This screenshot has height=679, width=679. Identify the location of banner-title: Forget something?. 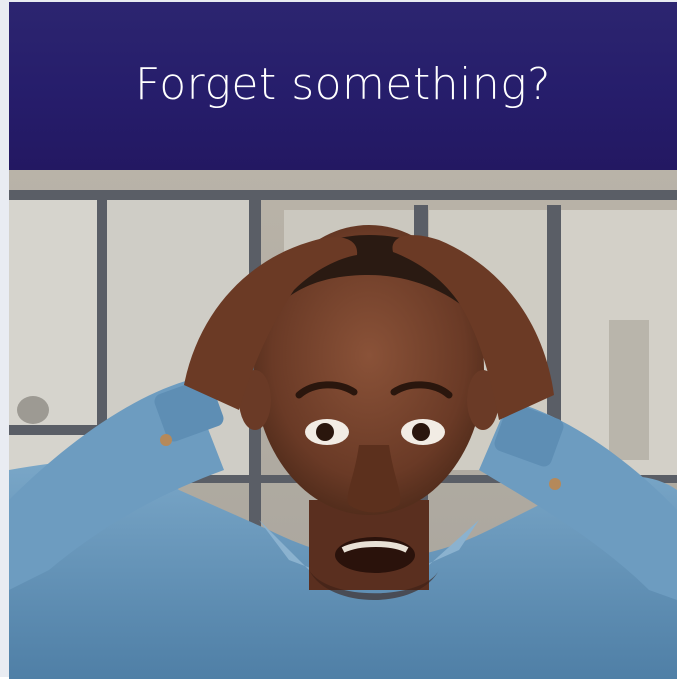
(343, 84).